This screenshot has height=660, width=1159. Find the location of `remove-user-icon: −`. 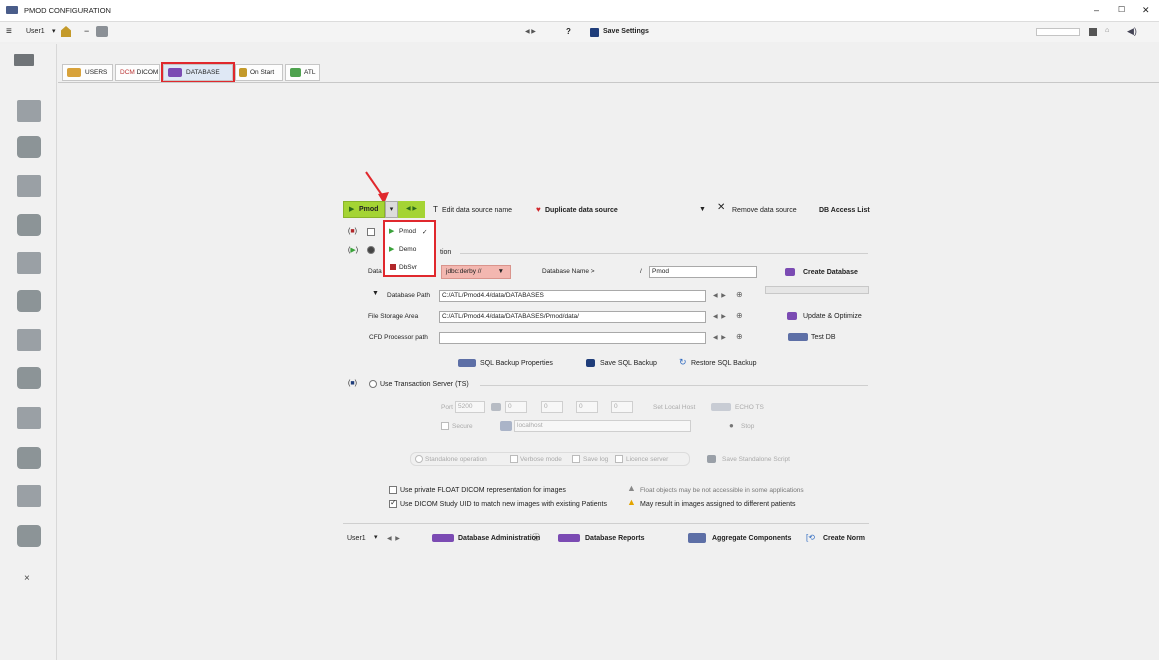

remove-user-icon: − is located at coordinates (86, 31).